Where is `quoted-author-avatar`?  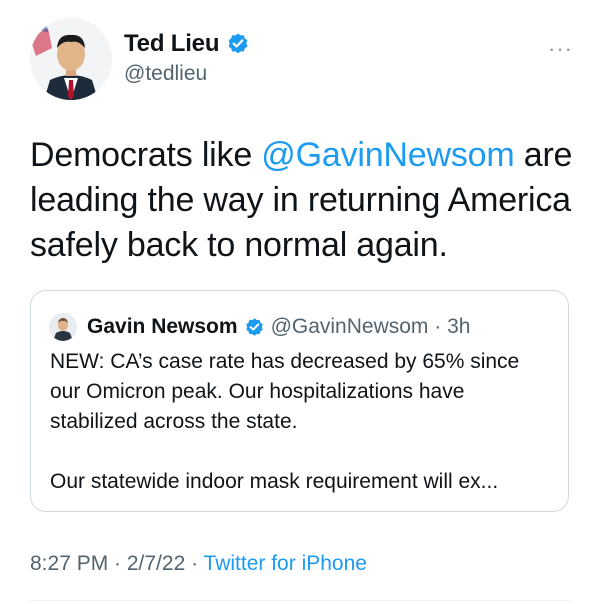
quoted-author-avatar is located at coordinates (63, 327).